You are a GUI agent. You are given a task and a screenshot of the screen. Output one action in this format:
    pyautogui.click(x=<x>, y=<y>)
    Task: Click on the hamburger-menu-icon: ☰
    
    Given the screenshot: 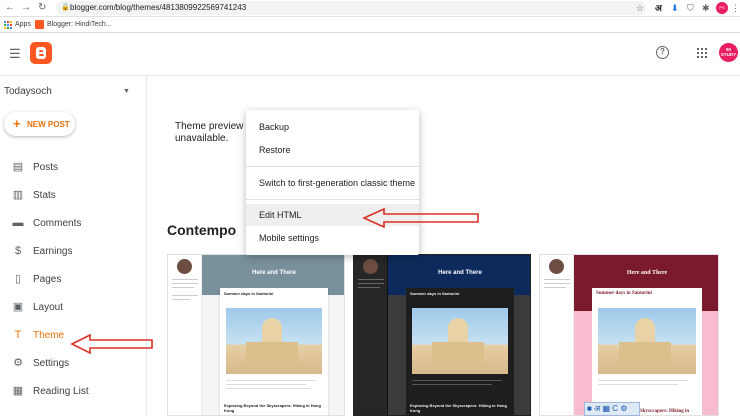 What is the action you would take?
    pyautogui.click(x=15, y=54)
    